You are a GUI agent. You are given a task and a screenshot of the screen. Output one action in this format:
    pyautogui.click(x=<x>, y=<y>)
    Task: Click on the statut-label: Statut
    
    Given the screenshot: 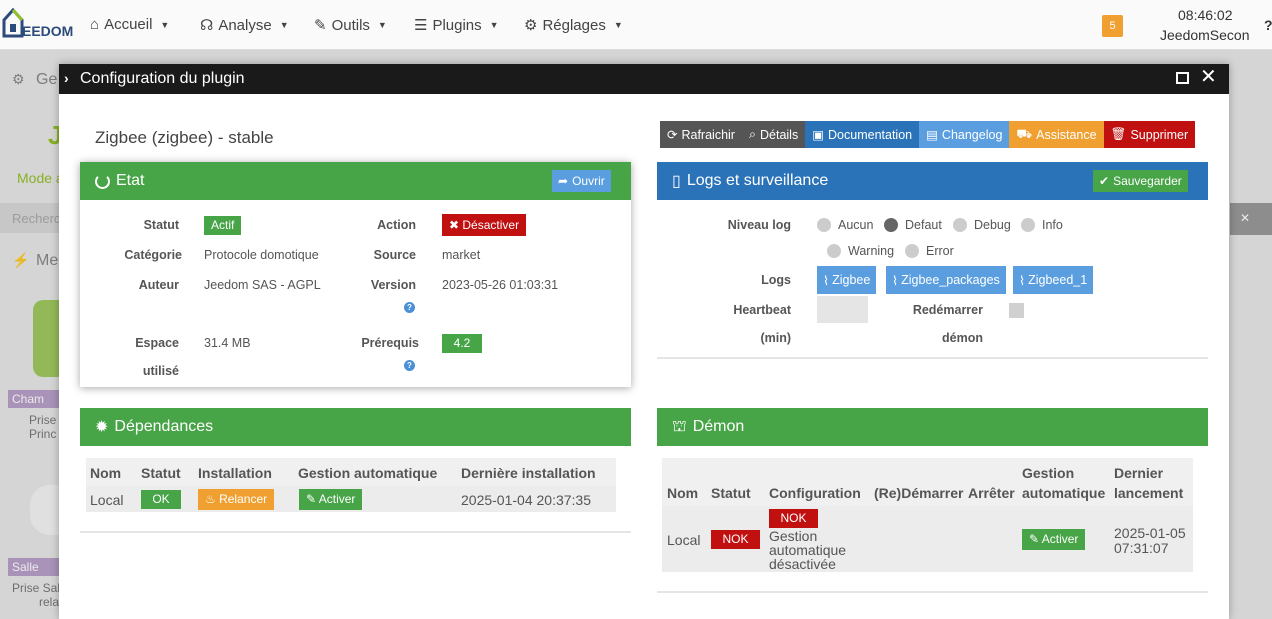 What is the action you would take?
    pyautogui.click(x=161, y=225)
    